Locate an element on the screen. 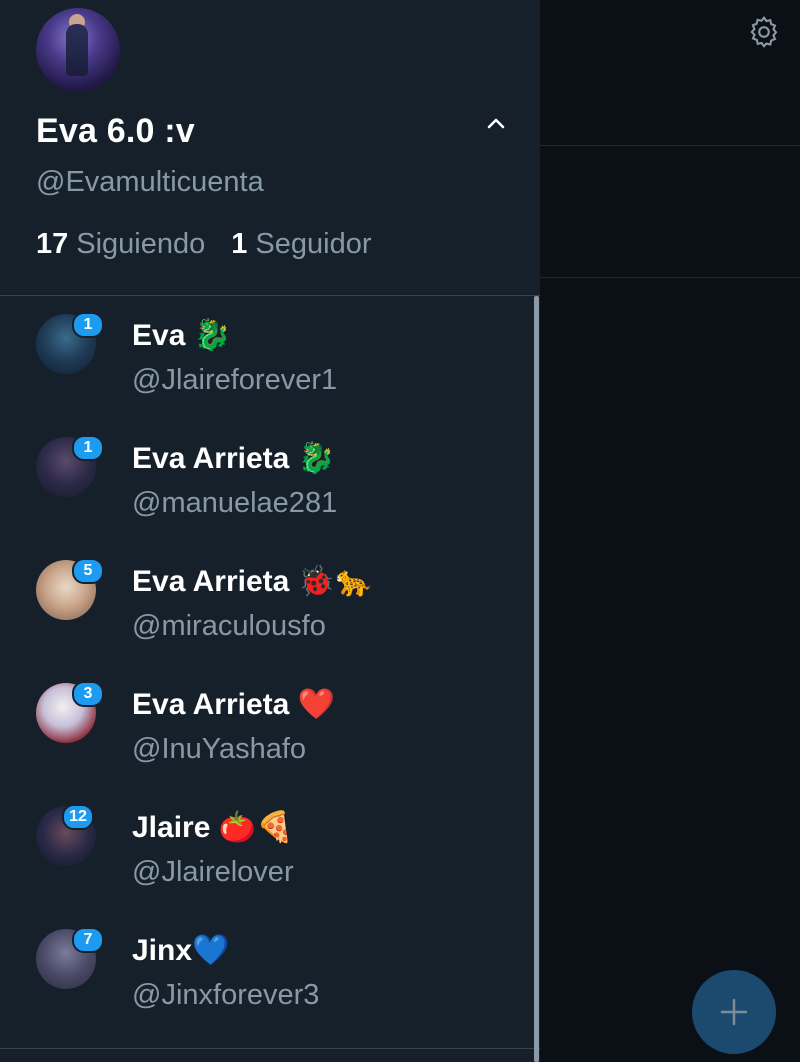 This screenshot has height=1062, width=800. followers-link: 1 Seguidor is located at coordinates (301, 244).